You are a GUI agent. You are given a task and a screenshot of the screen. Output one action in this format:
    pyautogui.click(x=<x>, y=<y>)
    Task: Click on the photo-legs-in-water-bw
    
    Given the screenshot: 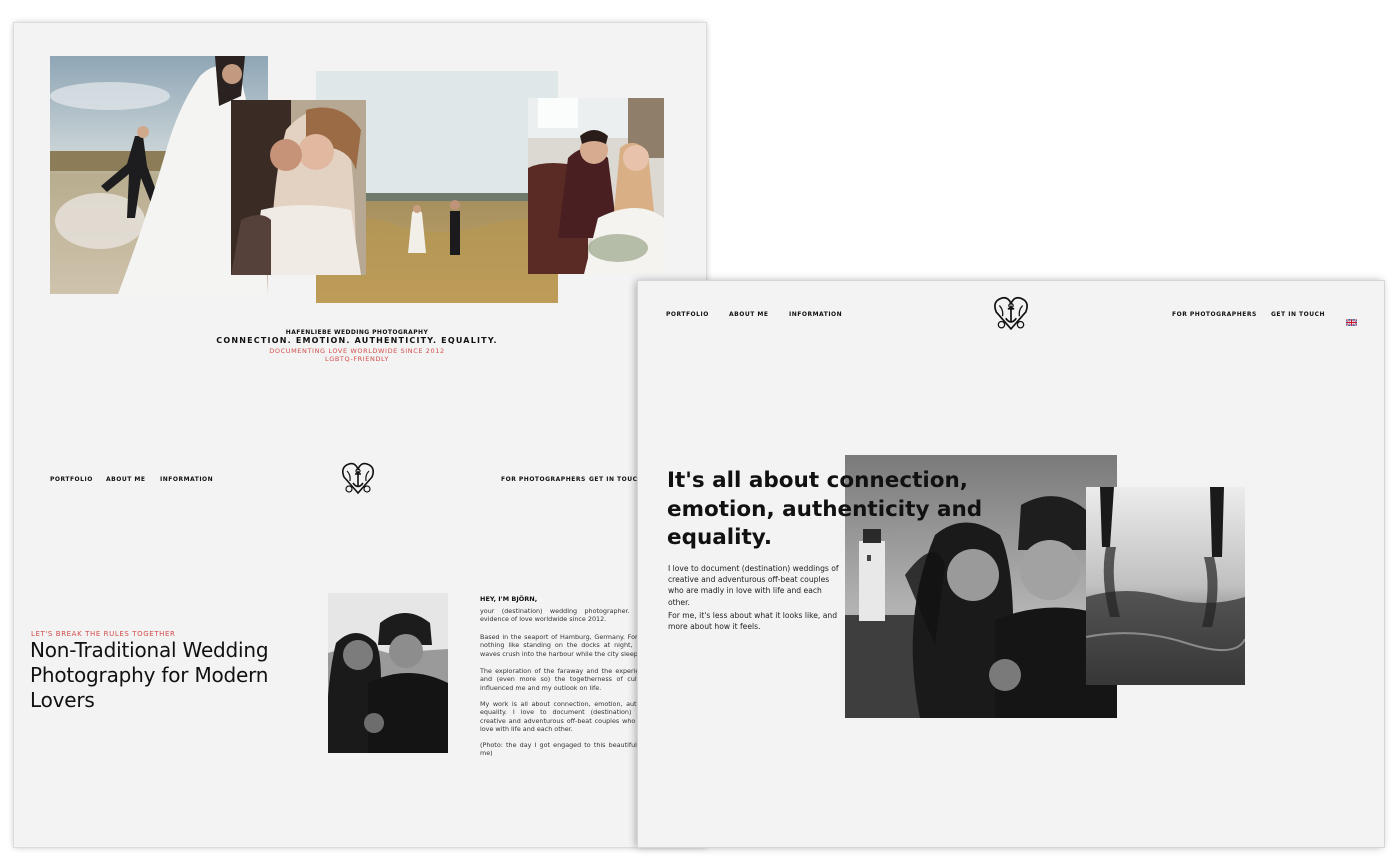 What is the action you would take?
    pyautogui.click(x=1165, y=586)
    